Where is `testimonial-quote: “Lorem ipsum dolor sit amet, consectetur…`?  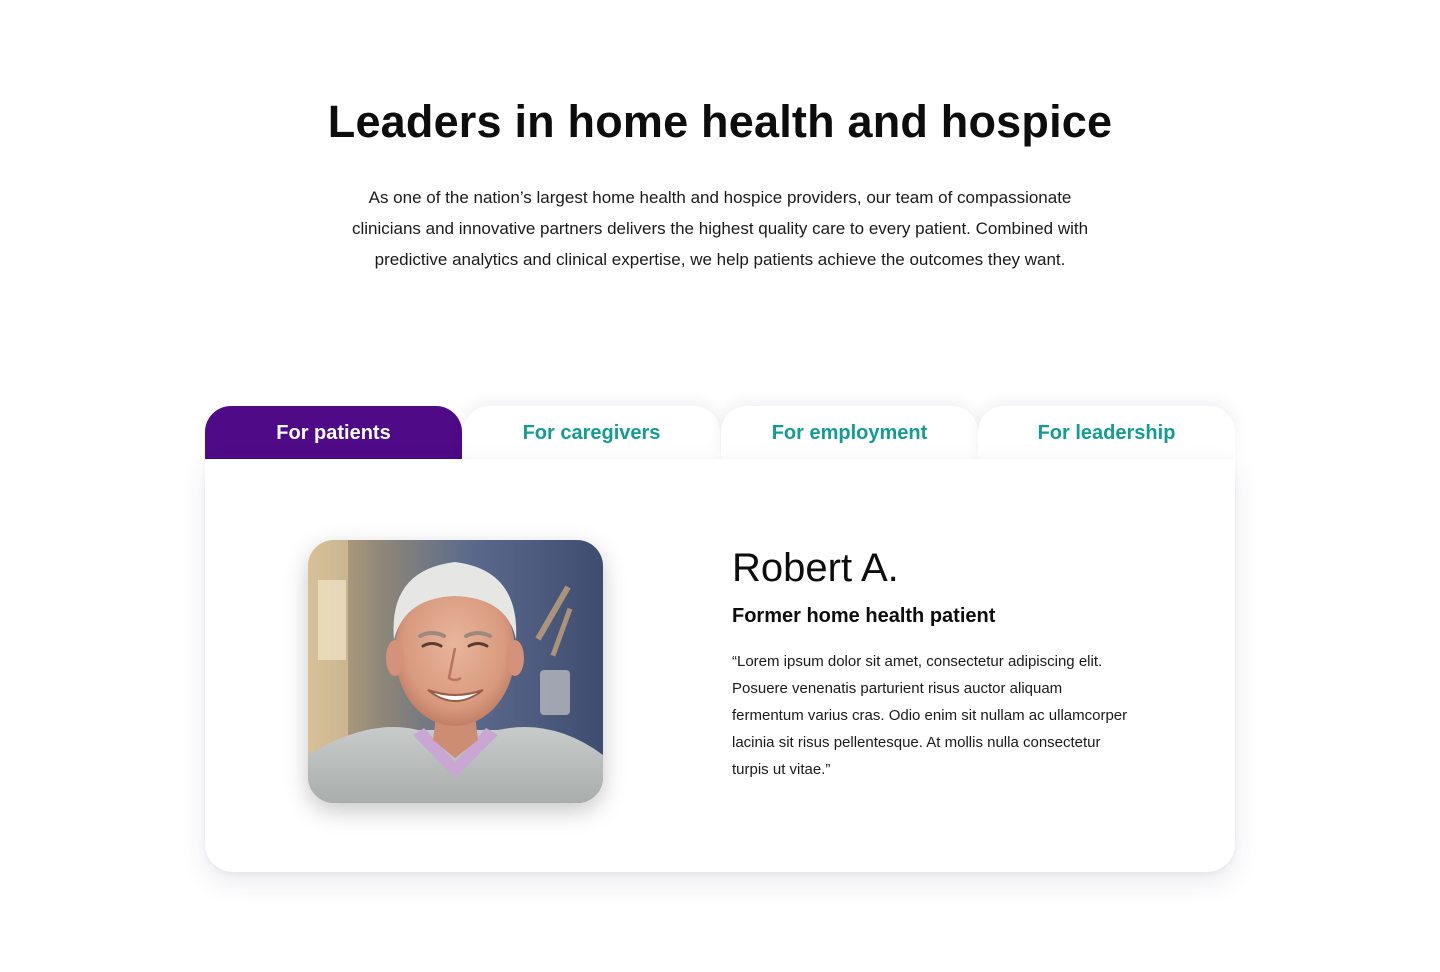 testimonial-quote: “Lorem ipsum dolor sit amet, consectetur… is located at coordinates (930, 715).